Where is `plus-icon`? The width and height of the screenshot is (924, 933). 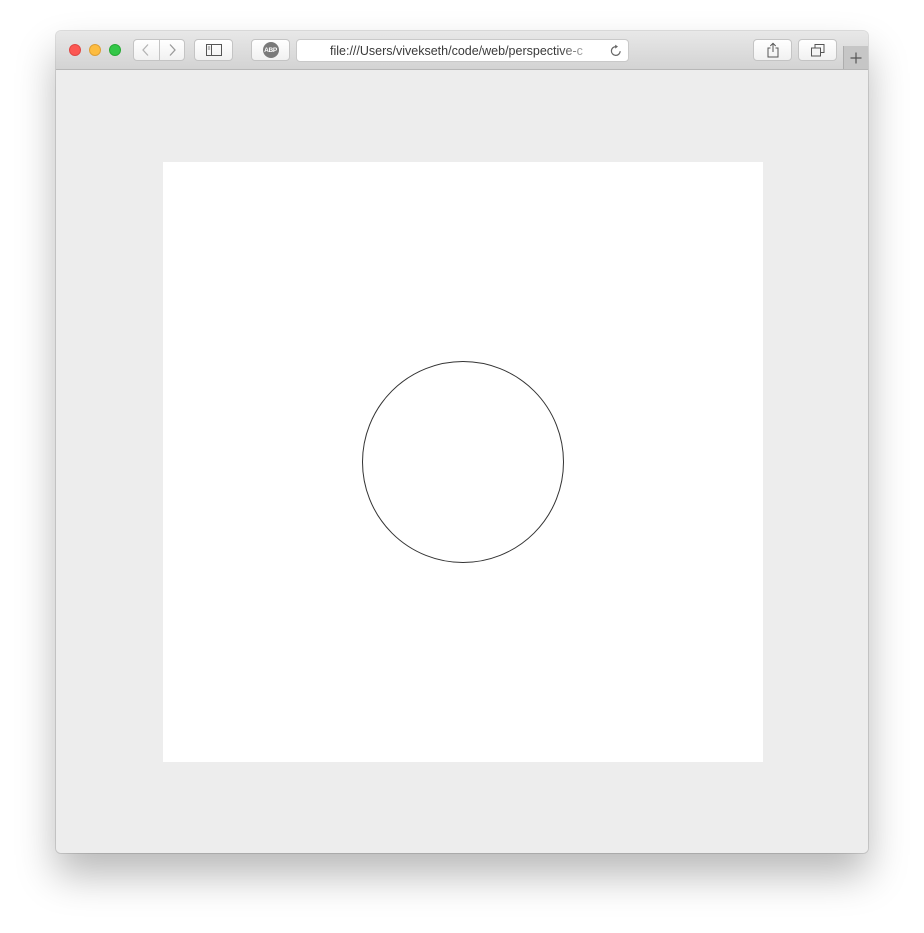 plus-icon is located at coordinates (856, 57).